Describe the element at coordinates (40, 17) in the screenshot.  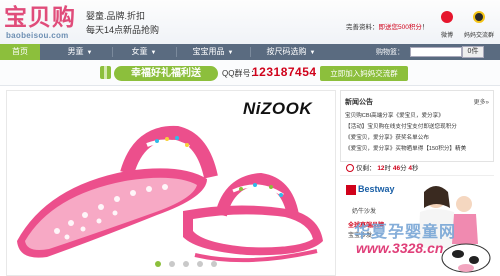
I see `site-logo: 宝贝购` at that location.